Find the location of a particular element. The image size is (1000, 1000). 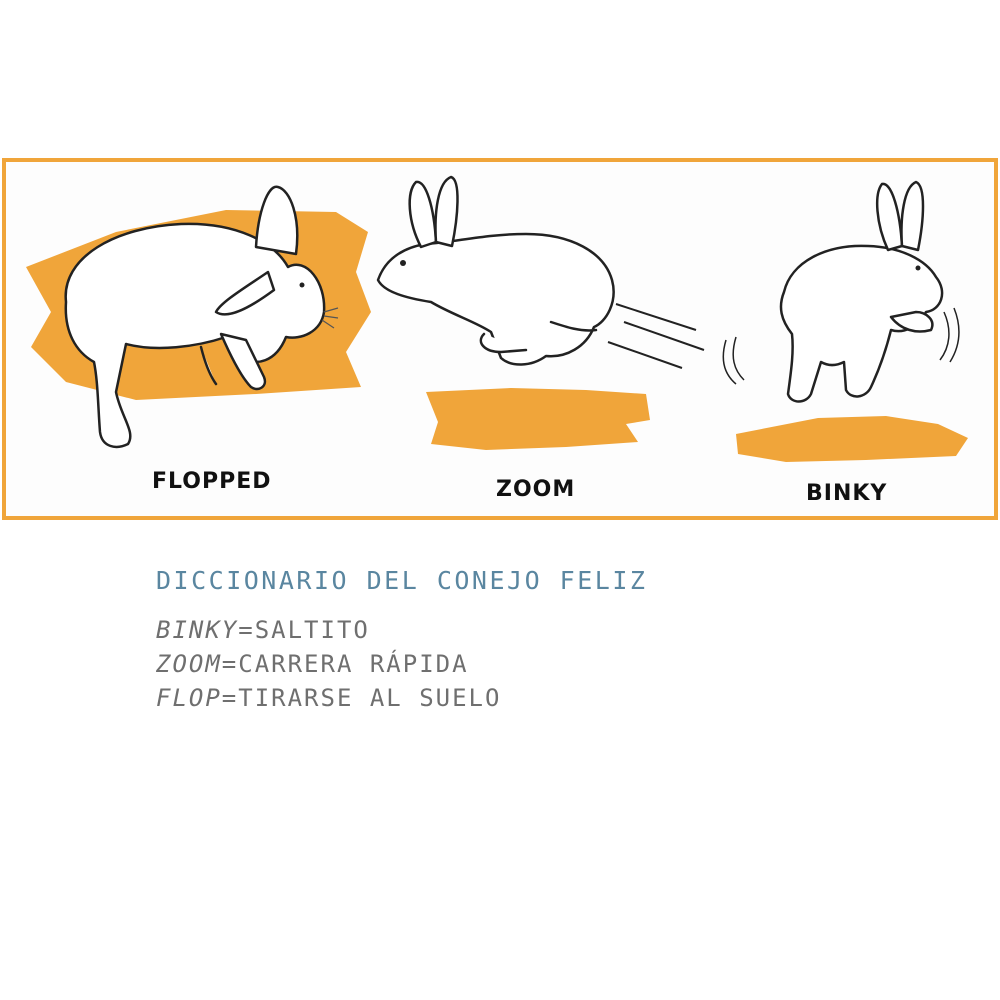

entry-definition: =SALTITO is located at coordinates (304, 630).